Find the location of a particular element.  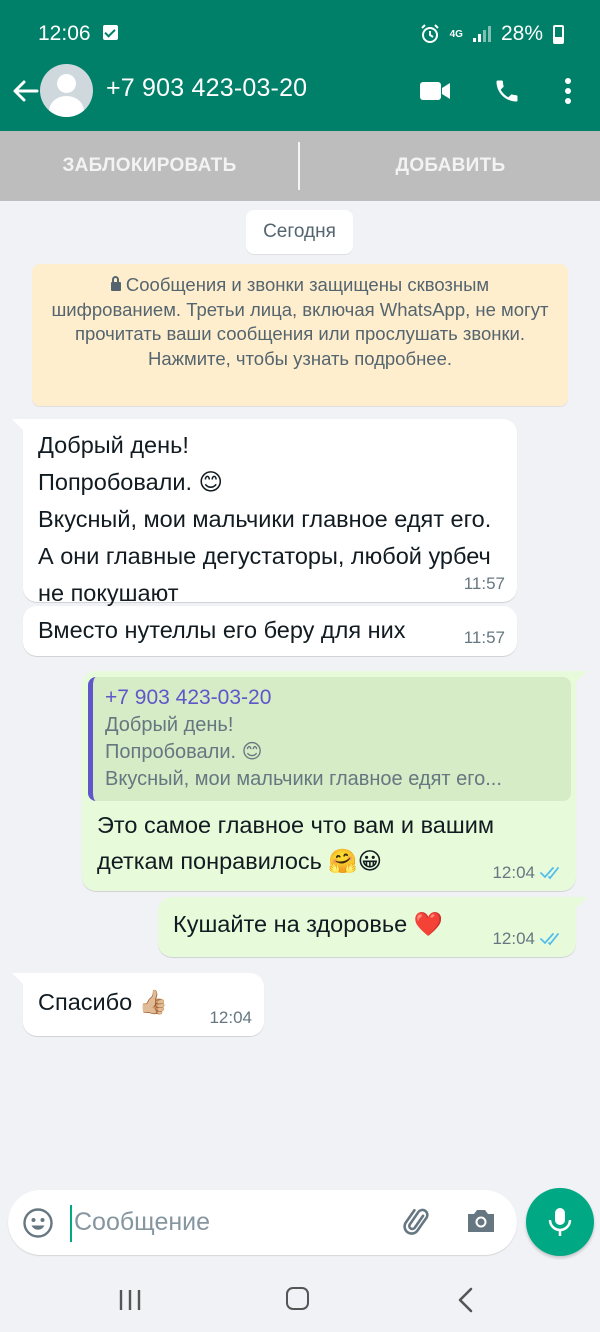

message-text: Кушайте на здоровье ❤️ is located at coordinates (308, 924).